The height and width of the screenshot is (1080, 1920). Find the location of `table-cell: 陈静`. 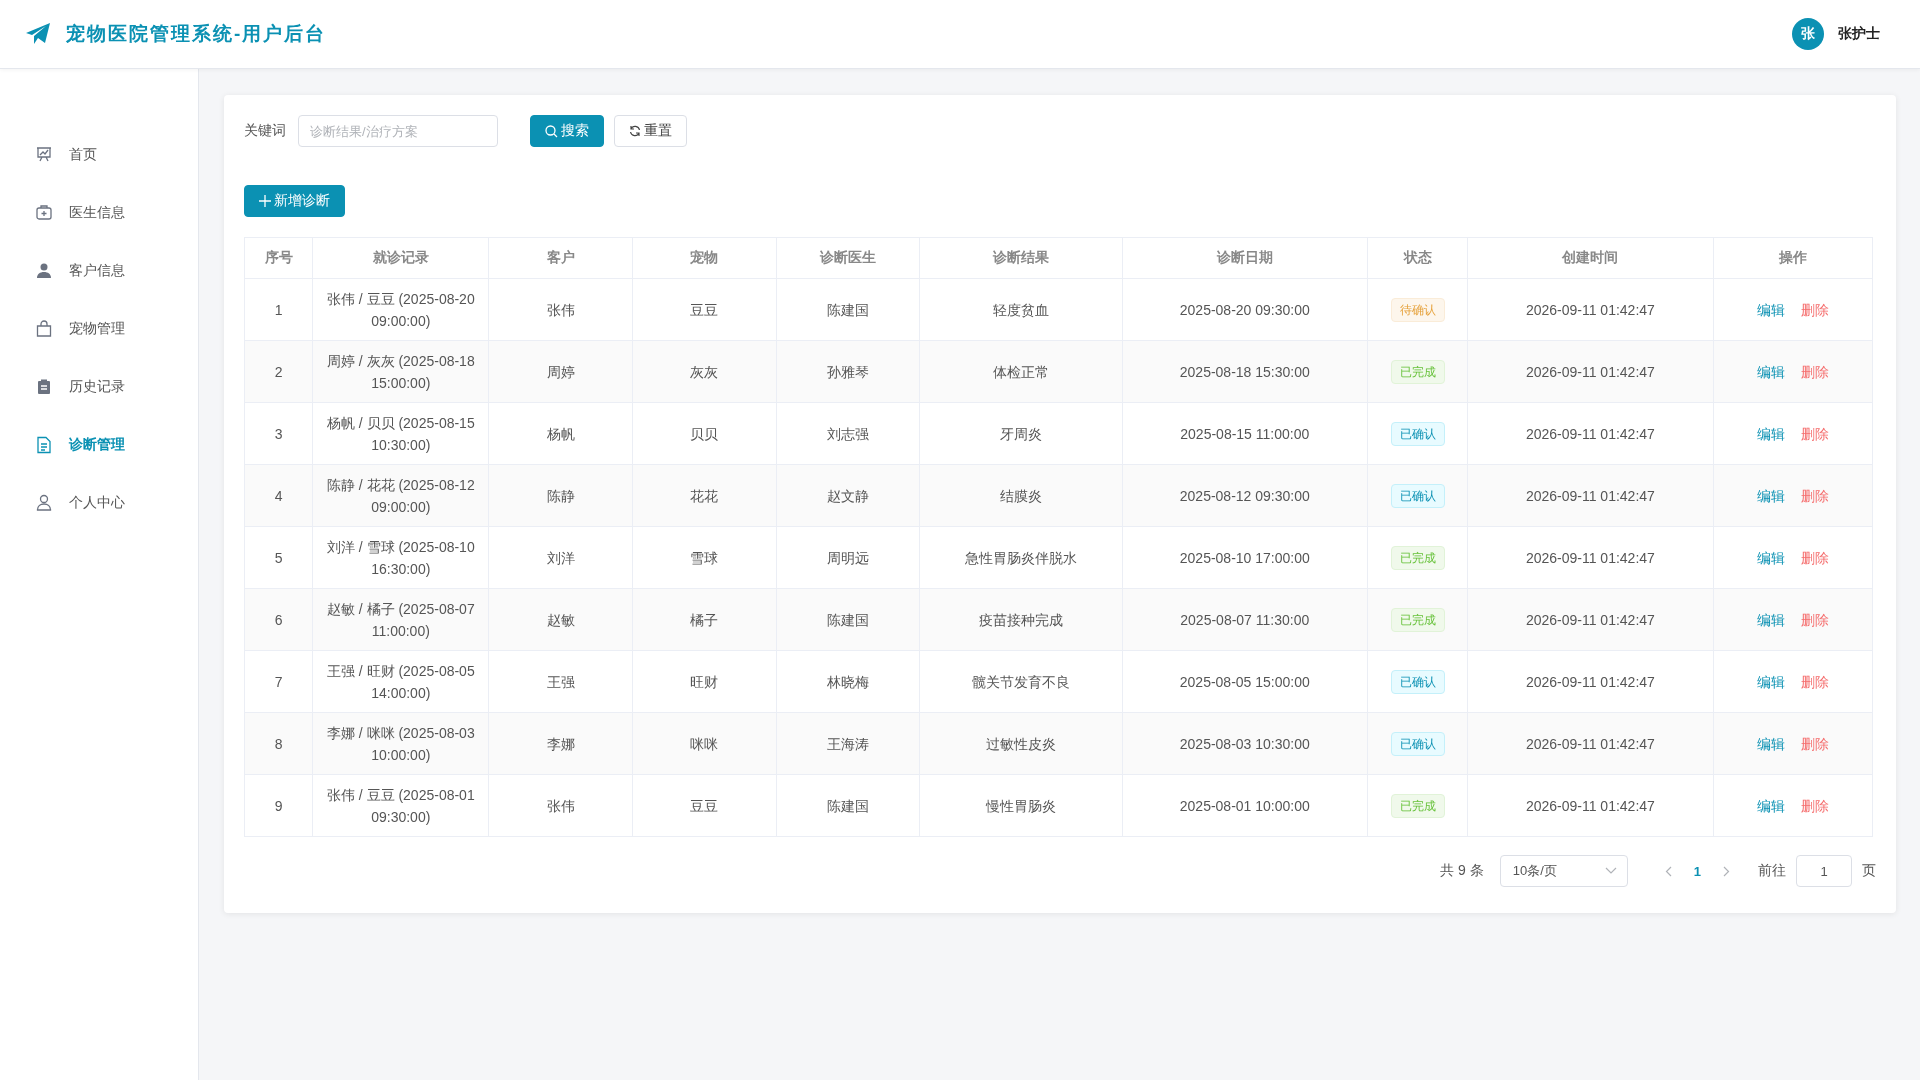

table-cell: 陈静 is located at coordinates (560, 495).